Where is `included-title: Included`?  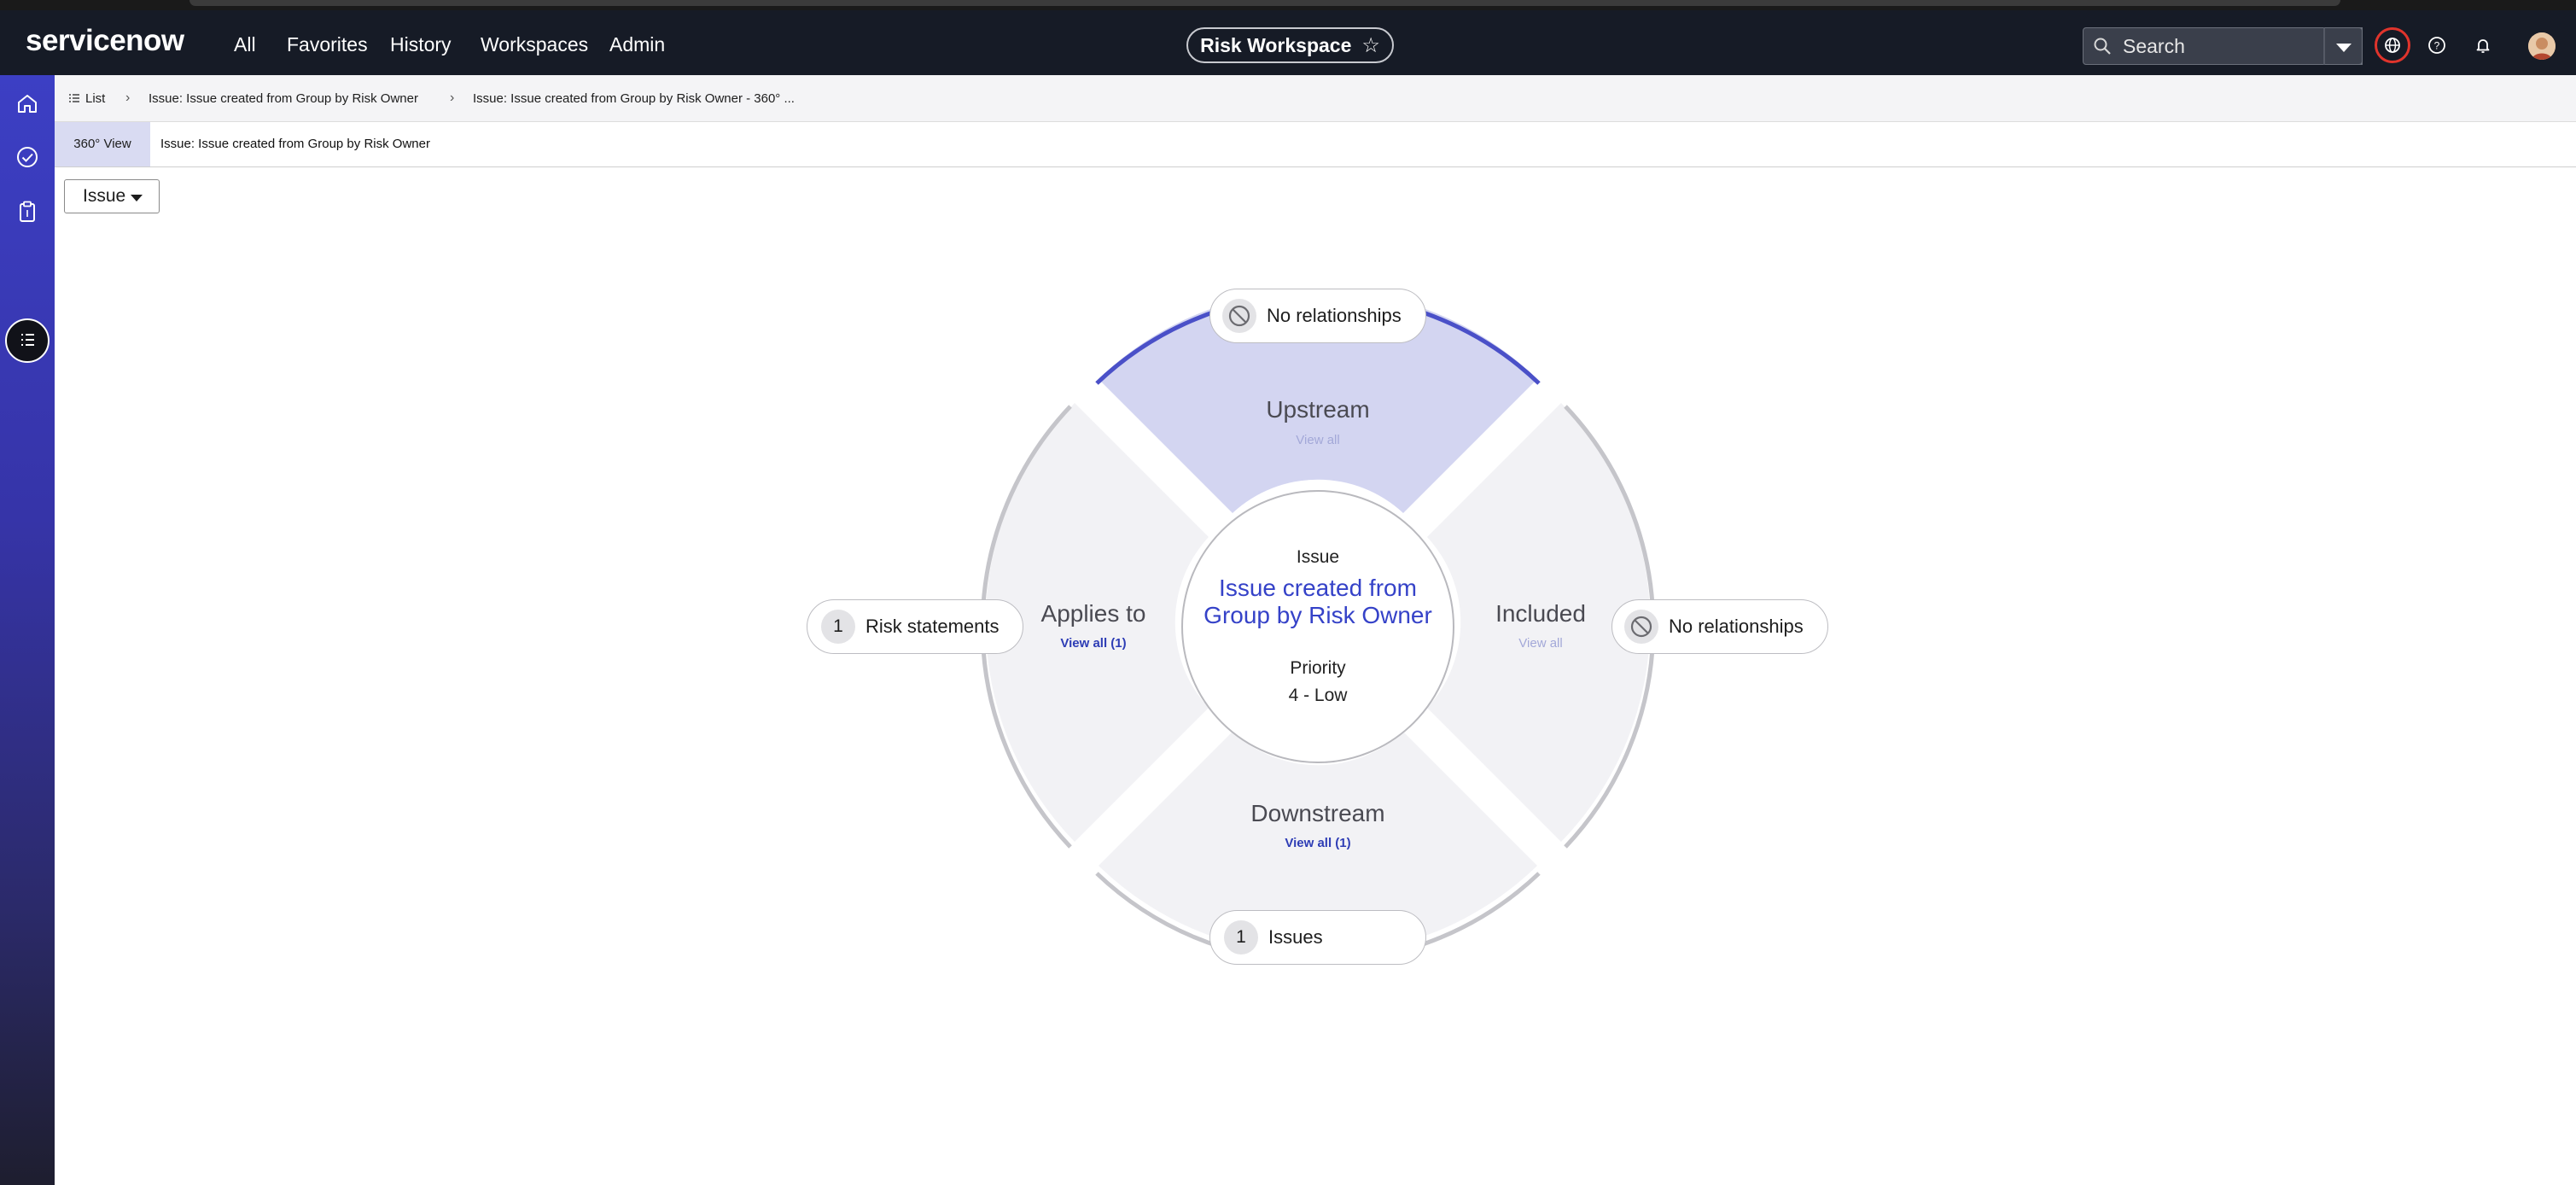
included-title: Included is located at coordinates (1540, 613).